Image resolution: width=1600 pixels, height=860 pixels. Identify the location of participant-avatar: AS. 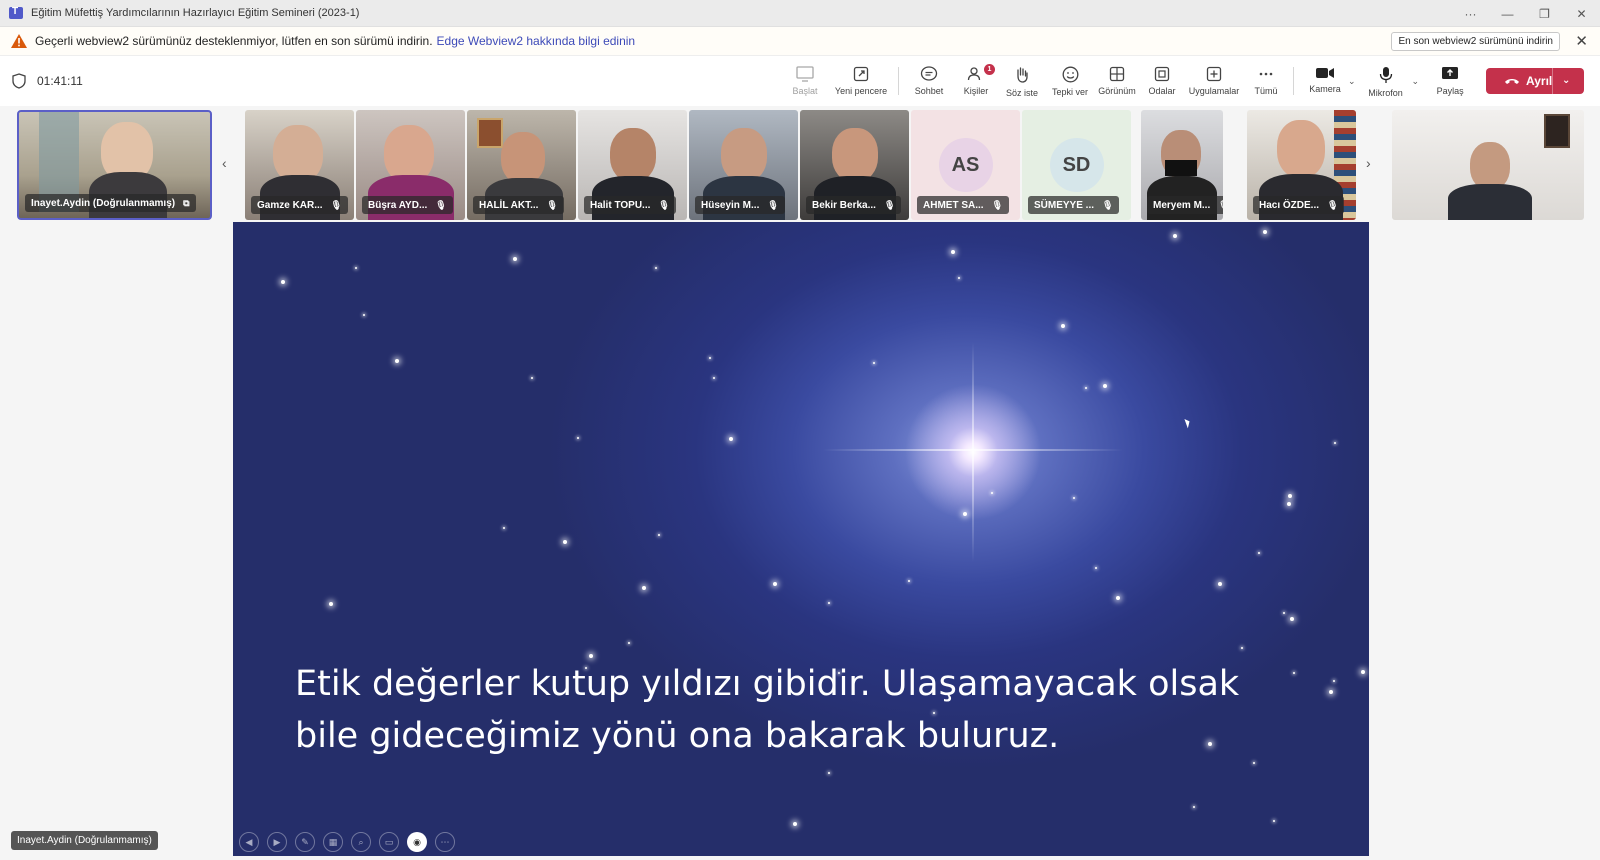
(965, 165).